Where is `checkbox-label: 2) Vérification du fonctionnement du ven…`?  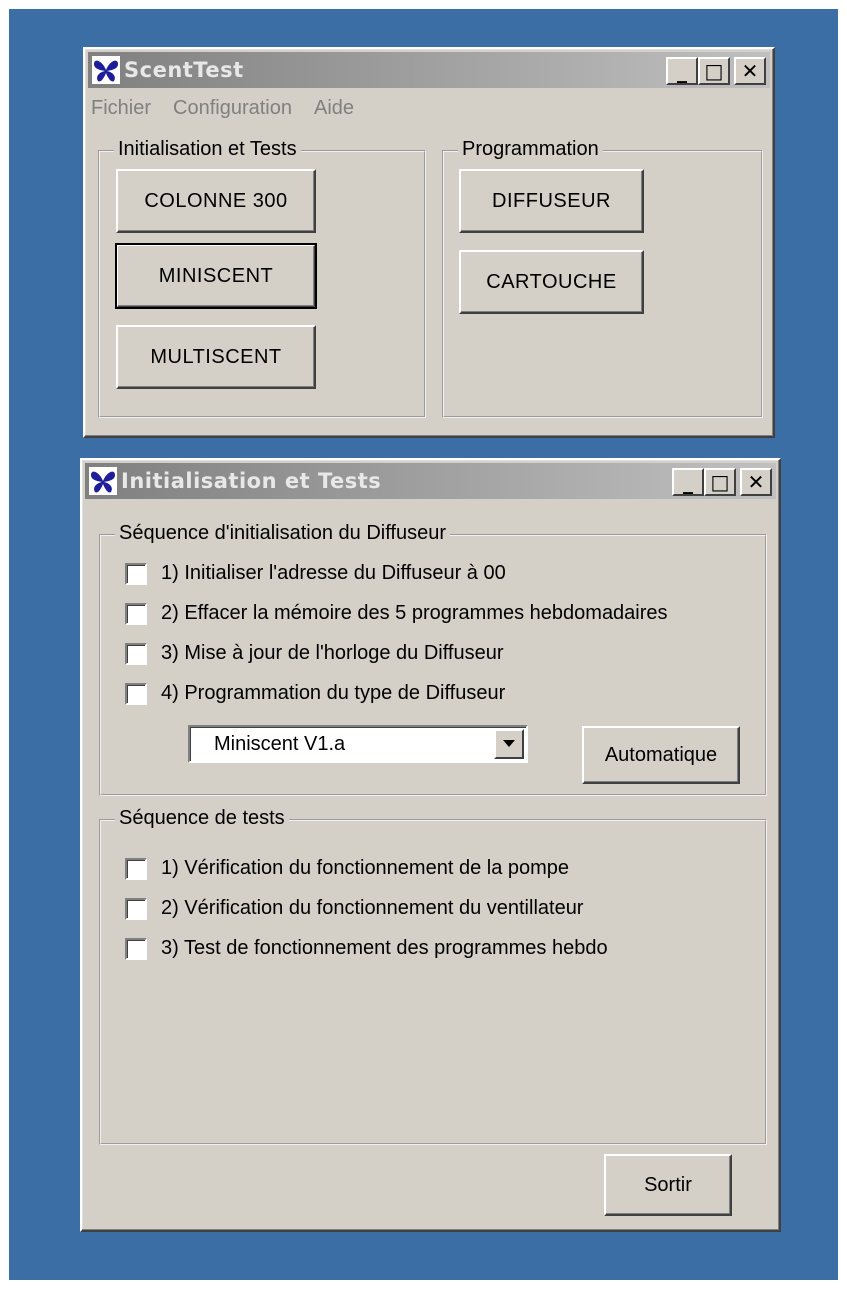
checkbox-label: 2) Vérification du fonctionnement du ven… is located at coordinates (372, 908).